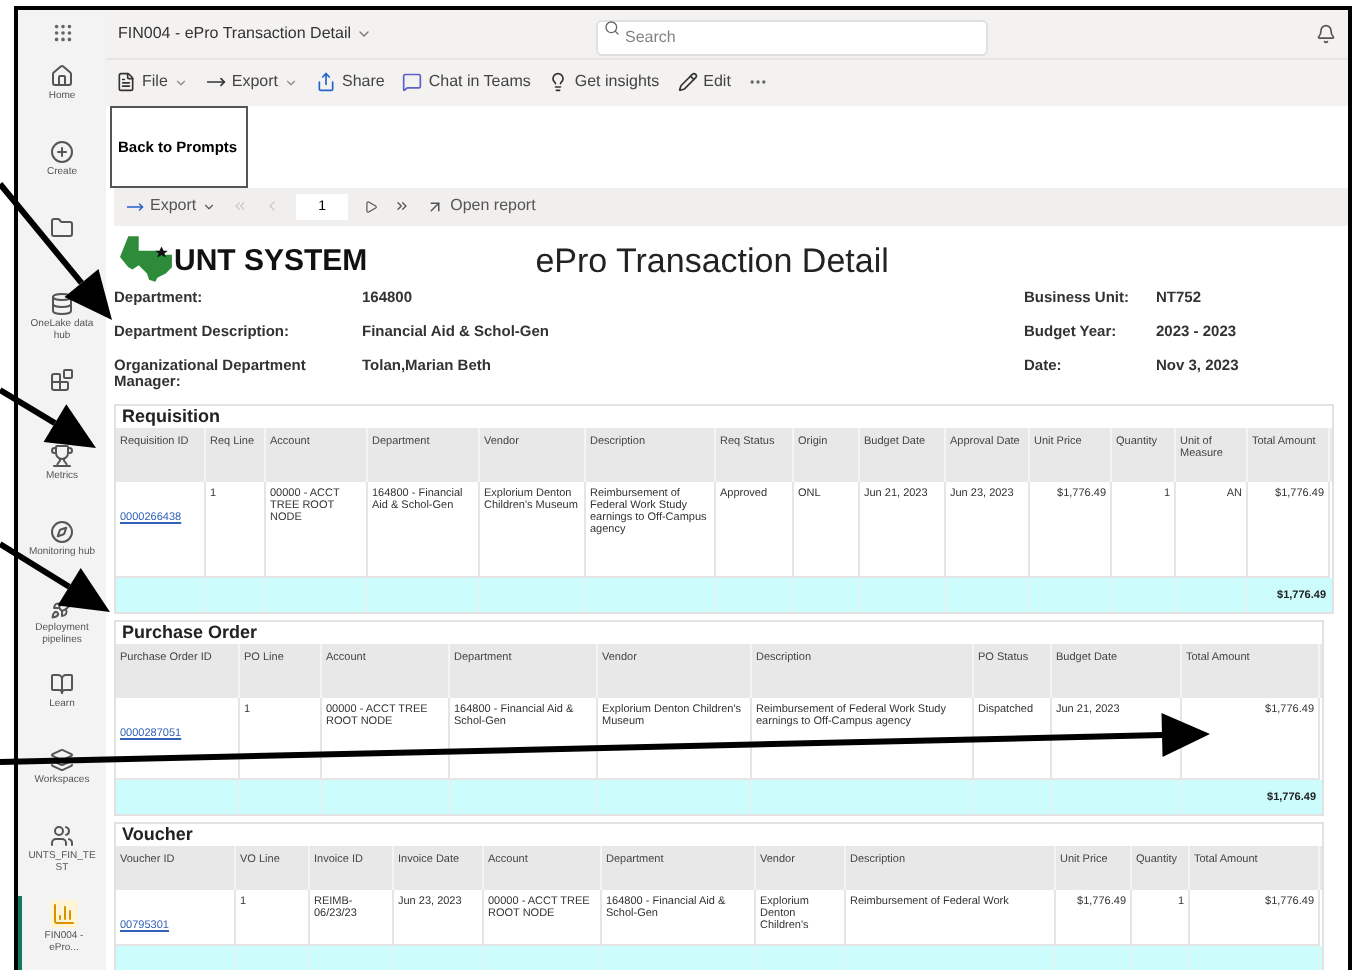 Image resolution: width=1360 pixels, height=970 pixels. Describe the element at coordinates (62, 532) in the screenshot. I see `compass-icon` at that location.